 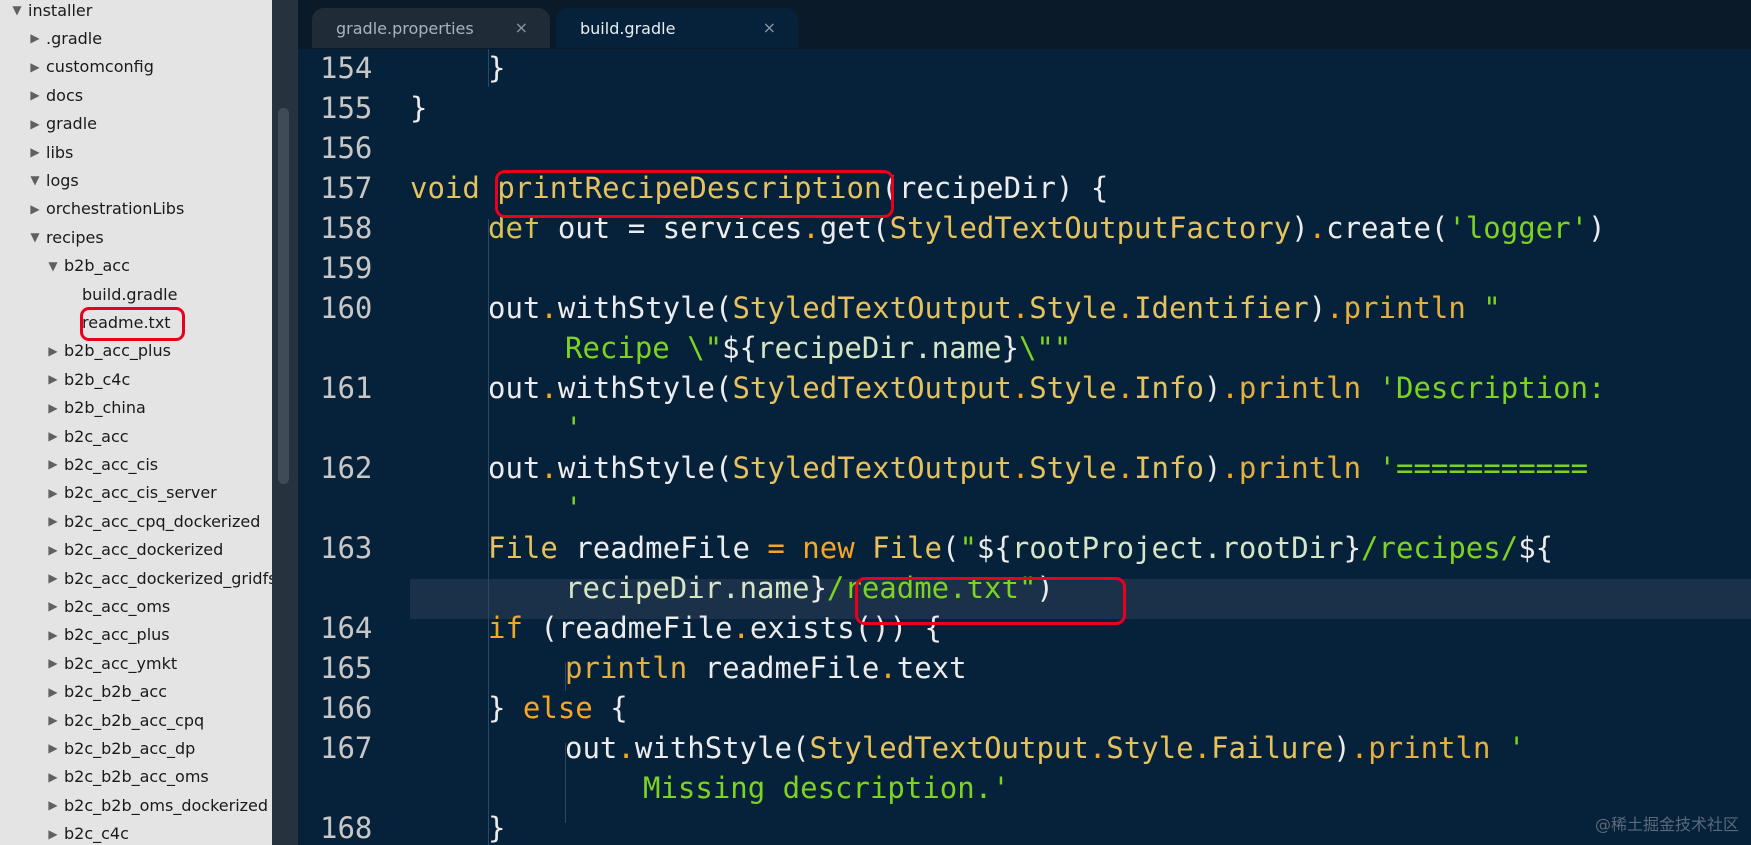 What do you see at coordinates (117, 351) in the screenshot?
I see `tree-item-label: b2b_acc_plus` at bounding box center [117, 351].